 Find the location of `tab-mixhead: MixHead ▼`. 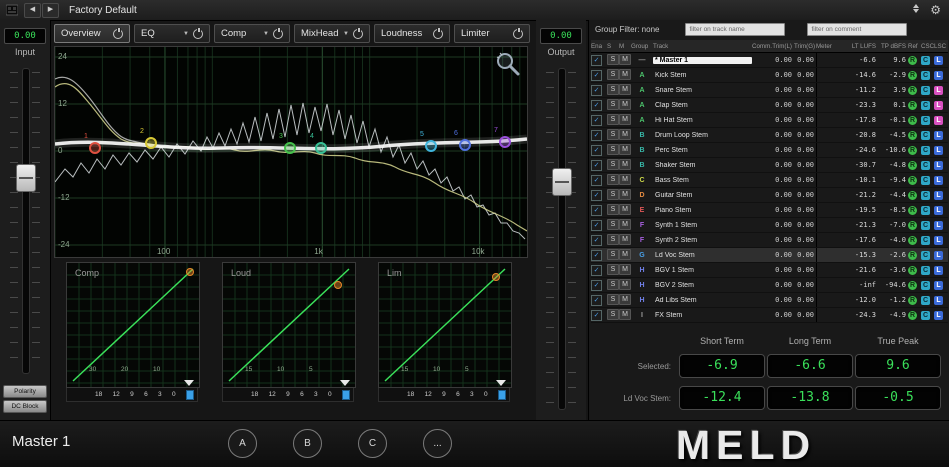

tab-mixhead: MixHead ▼ is located at coordinates (332, 33).